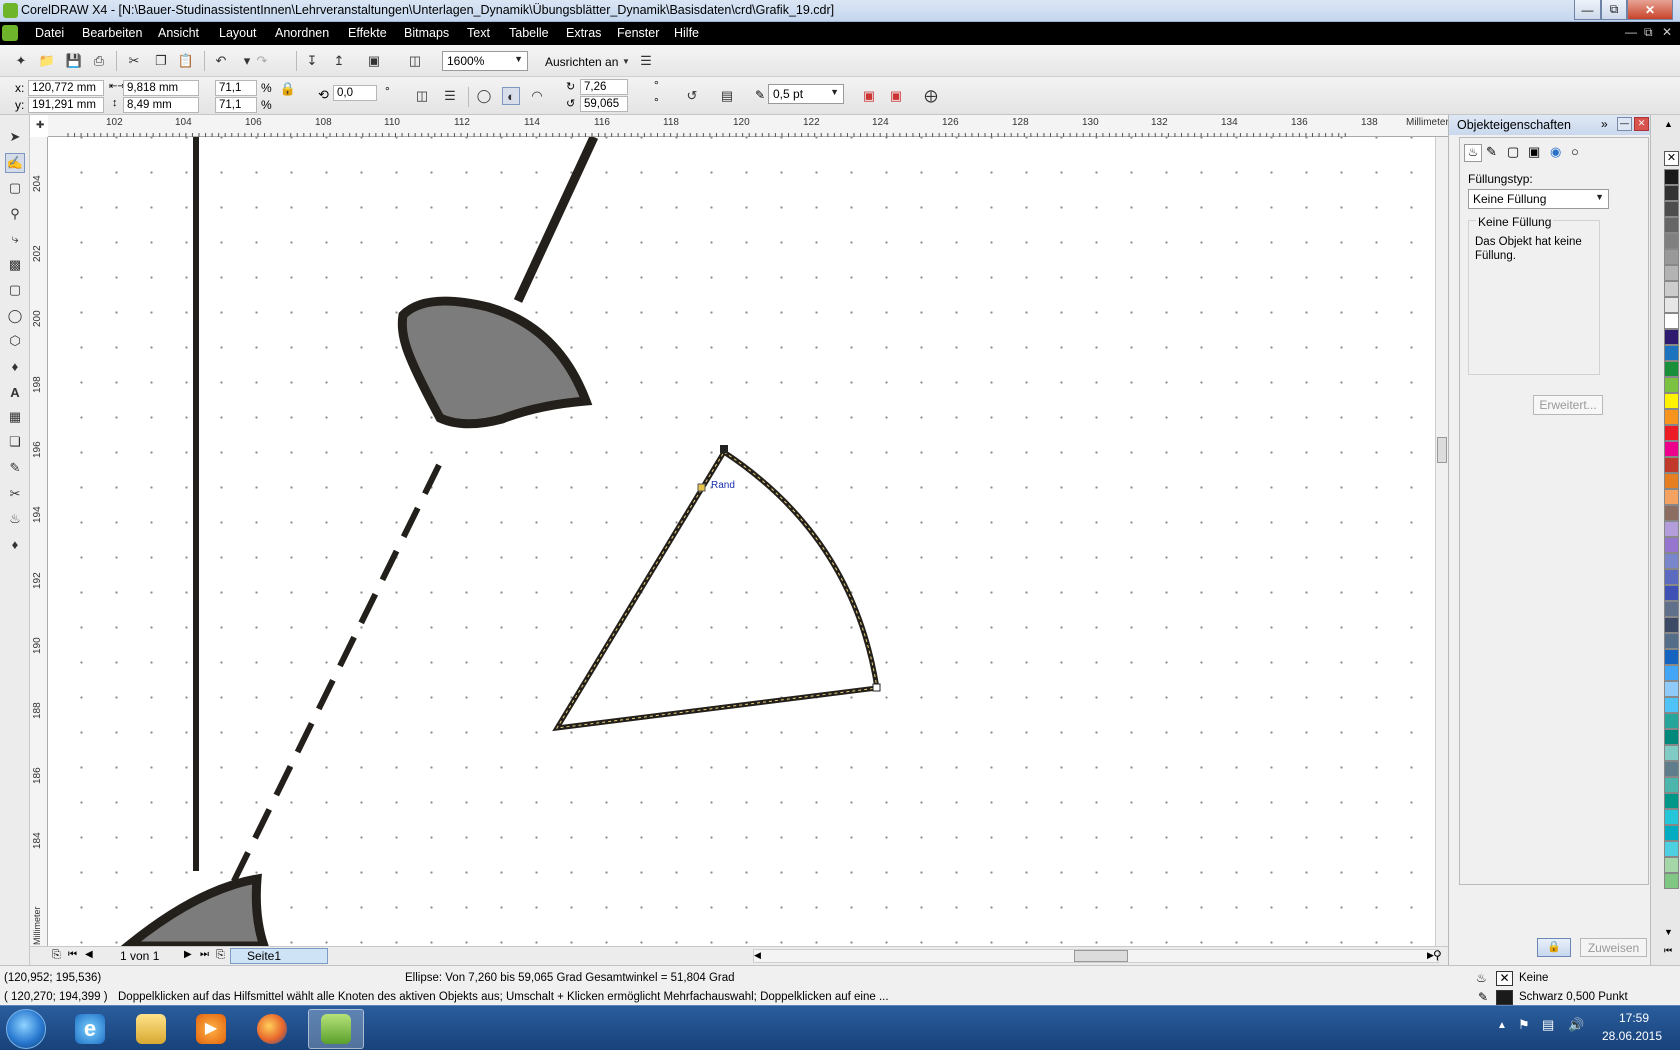 The image size is (1680, 1050). I want to click on fill-tool-icon: ♨, so click(15, 519).